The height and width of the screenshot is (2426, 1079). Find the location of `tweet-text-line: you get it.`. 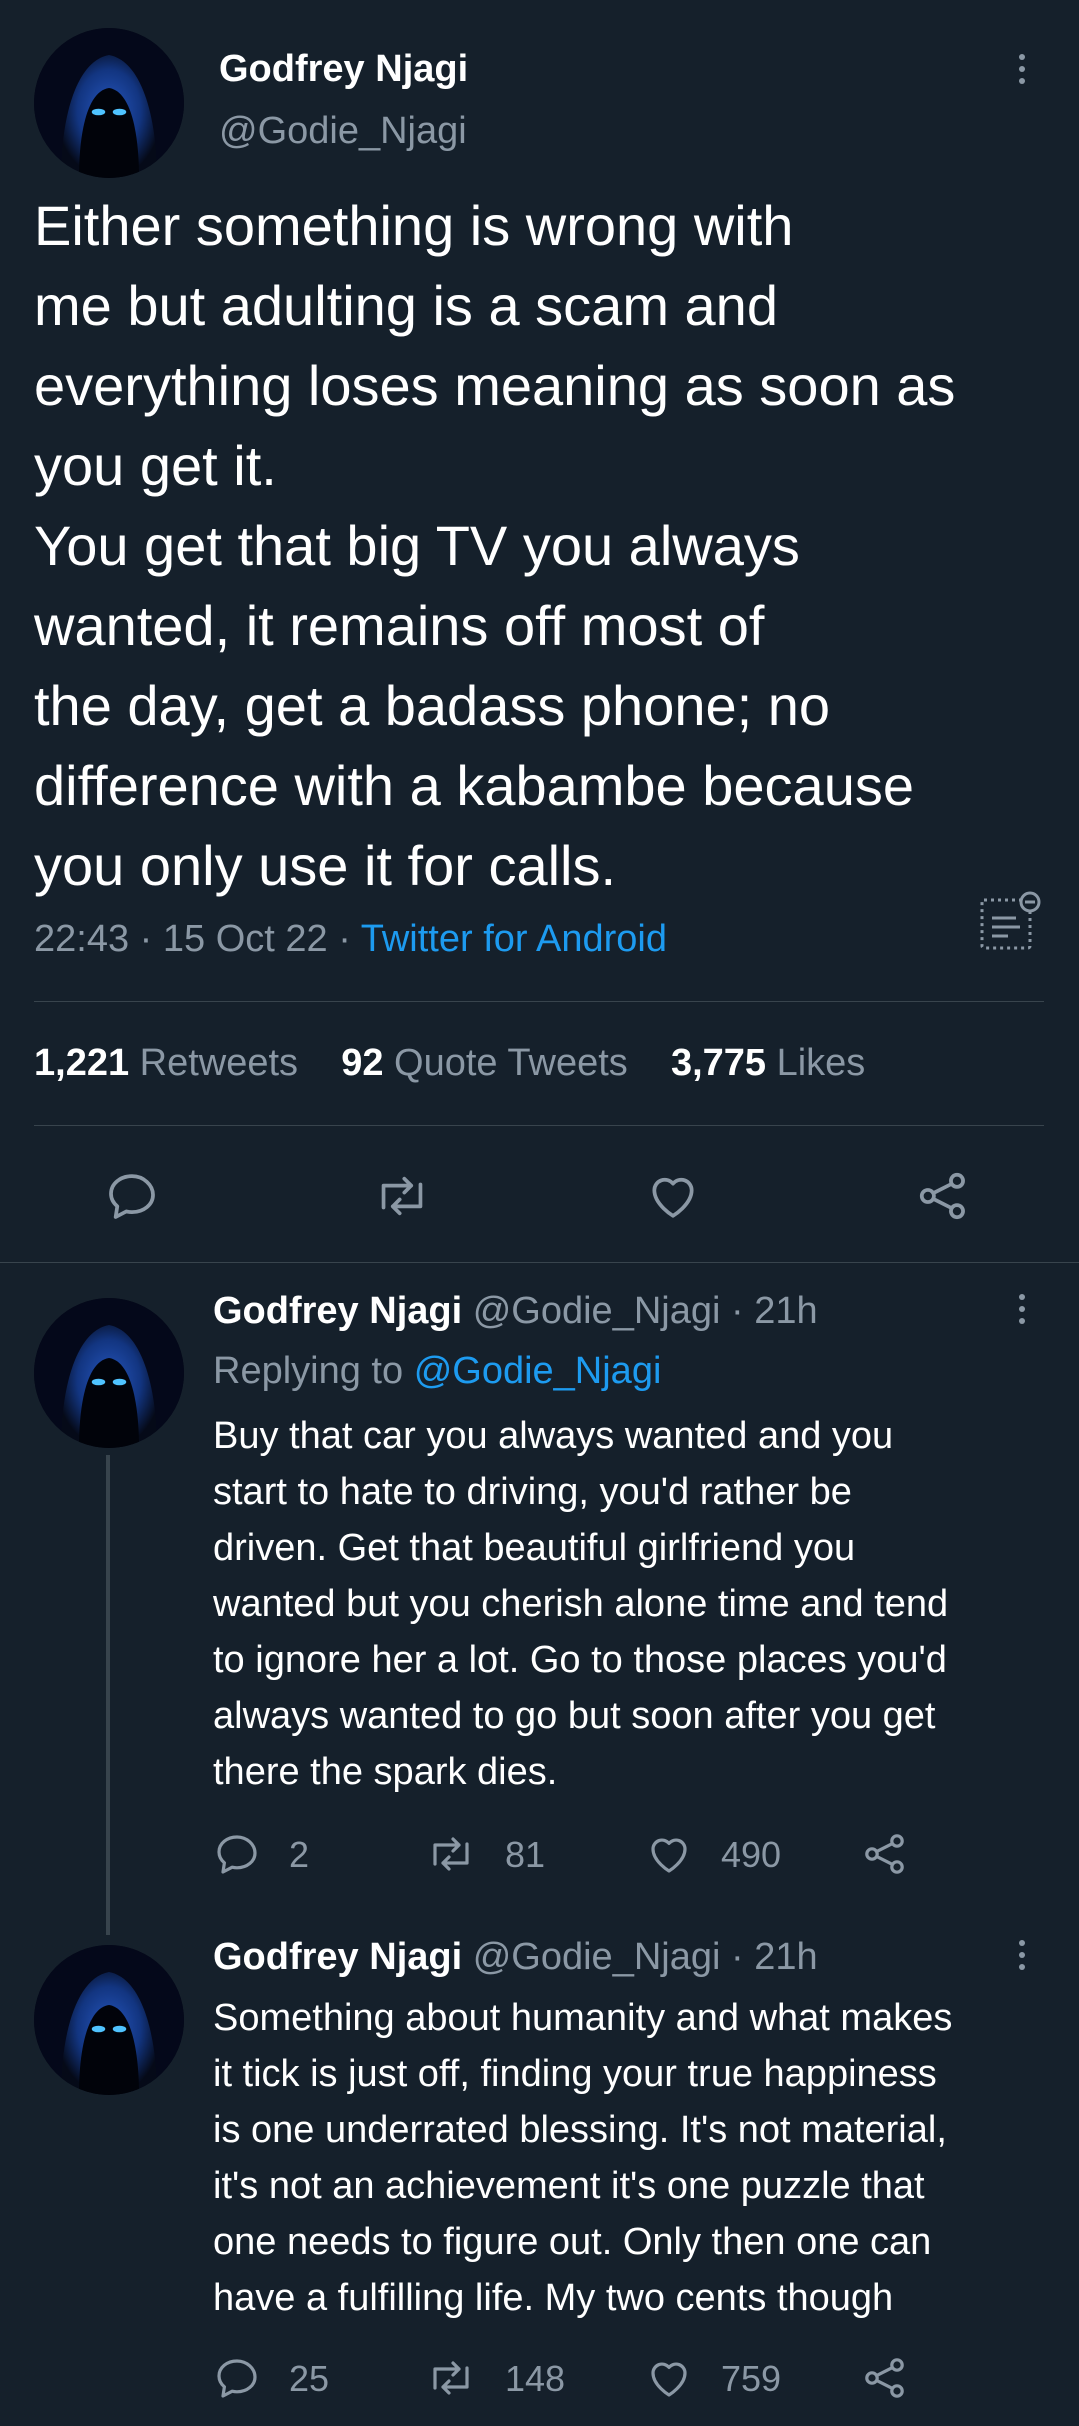

tweet-text-line: you get it. is located at coordinates (155, 465).